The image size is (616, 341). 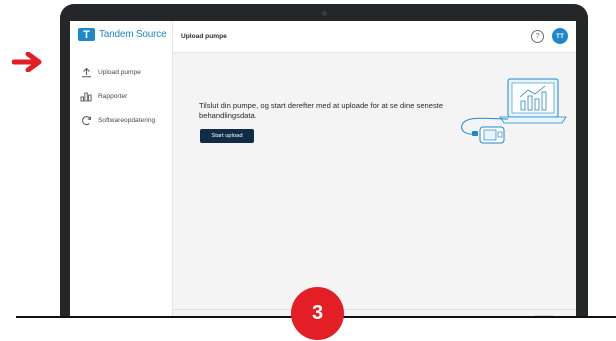 I want to click on reports-icon, so click(x=86, y=96).